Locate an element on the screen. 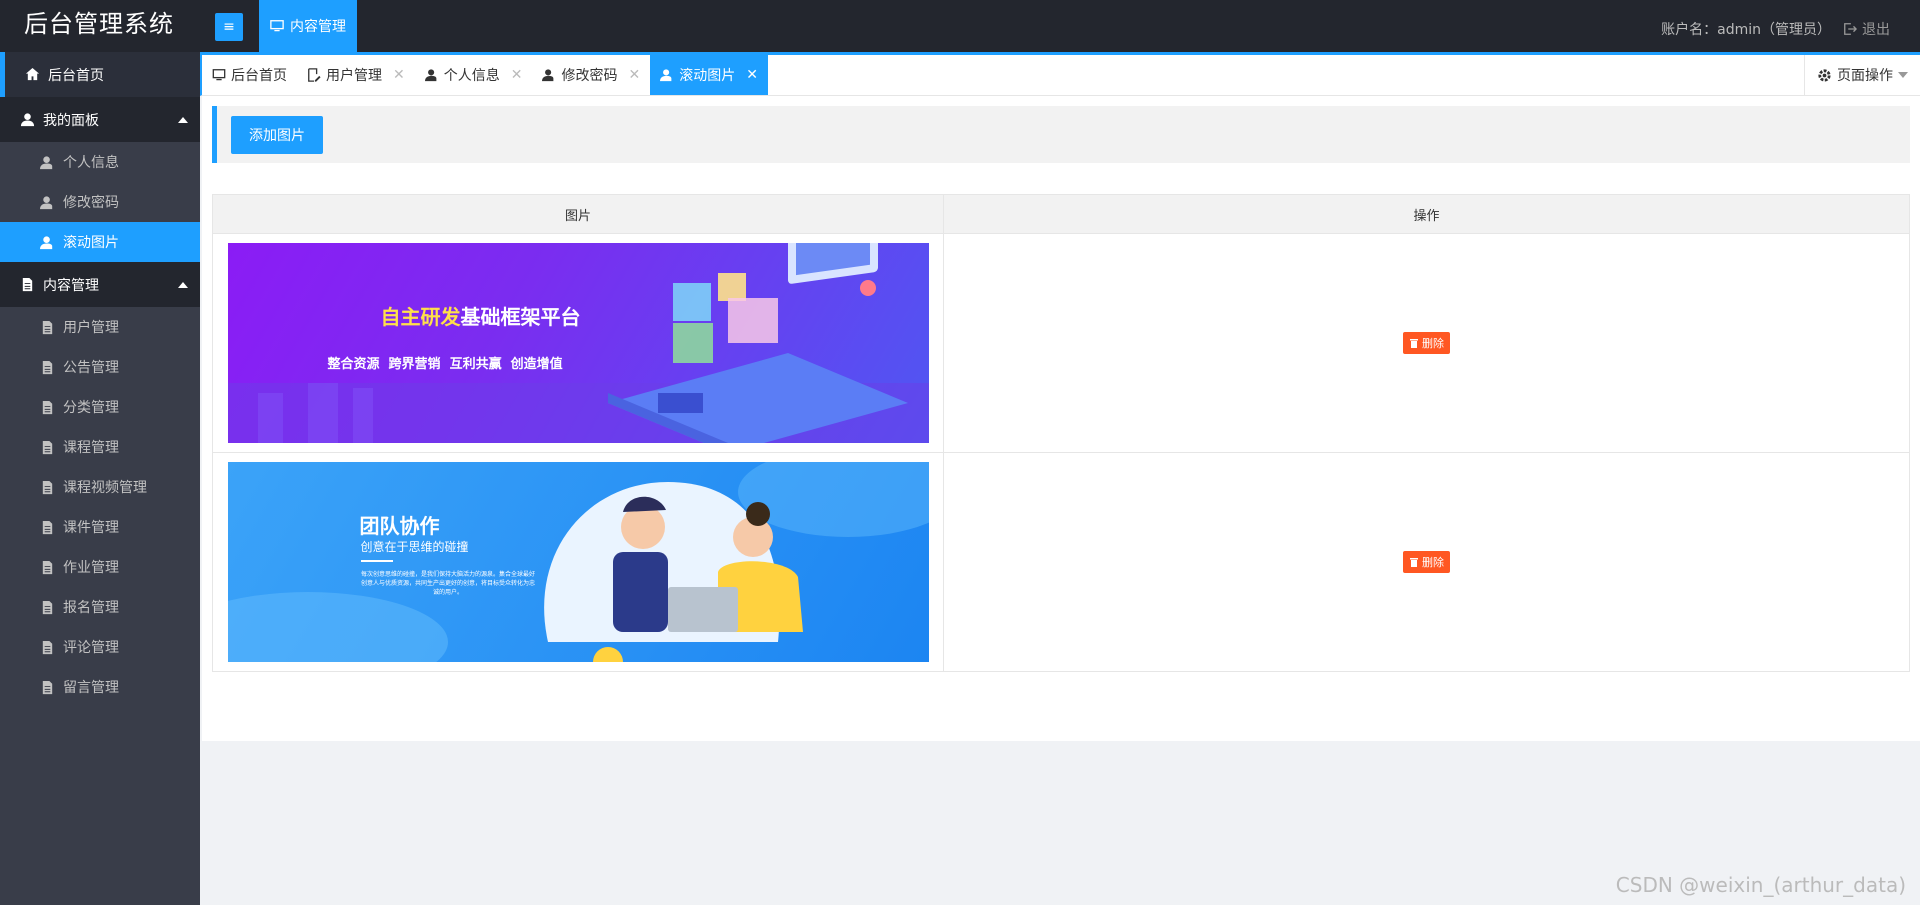 This screenshot has height=905, width=1920. sidebar-item-content-3: 课程管理 is located at coordinates (100, 447).